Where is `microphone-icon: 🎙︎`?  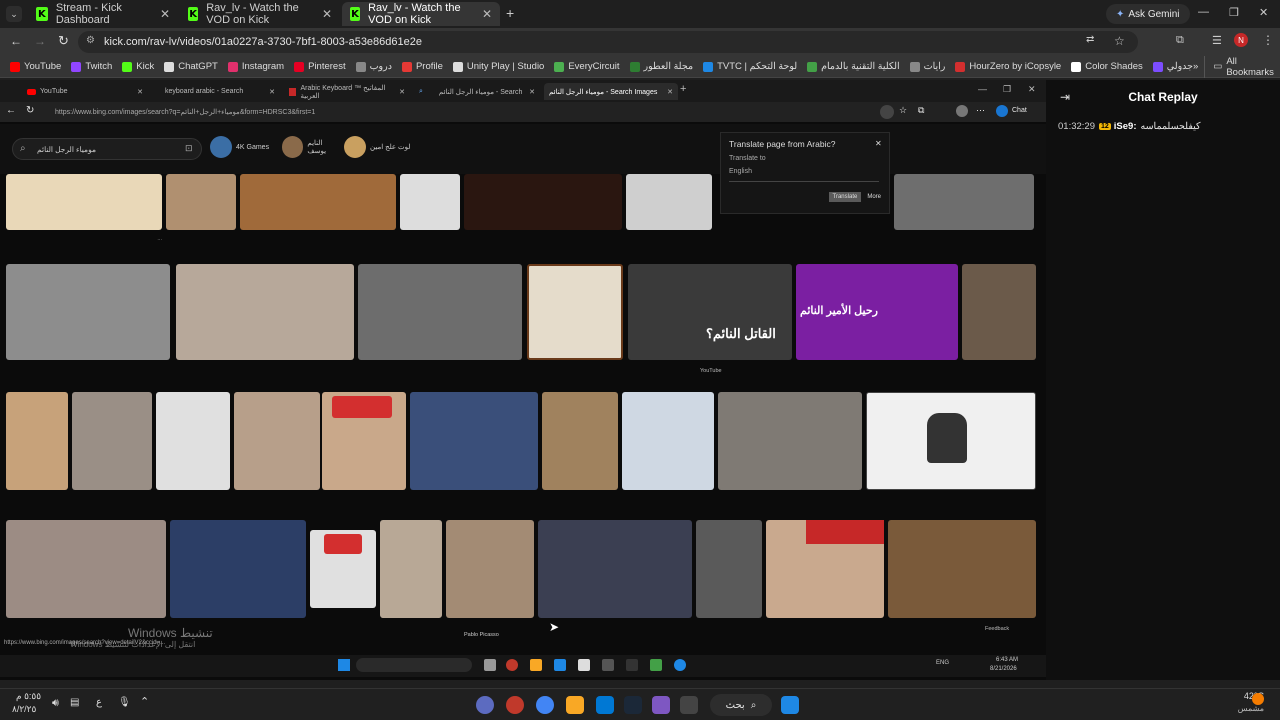 microphone-icon: 🎙︎ is located at coordinates (124, 702).